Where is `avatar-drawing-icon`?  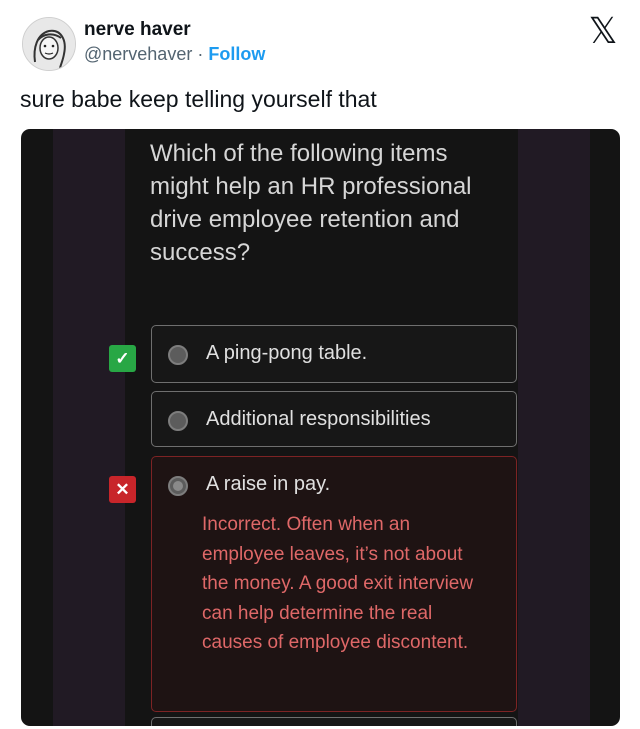 avatar-drawing-icon is located at coordinates (49, 44).